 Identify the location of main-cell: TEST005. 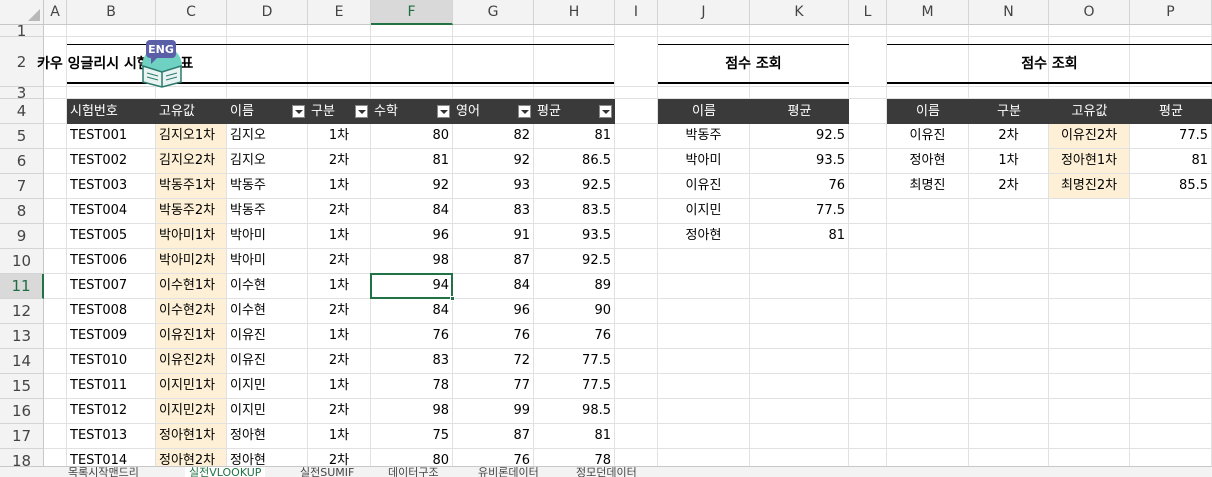
(111, 236).